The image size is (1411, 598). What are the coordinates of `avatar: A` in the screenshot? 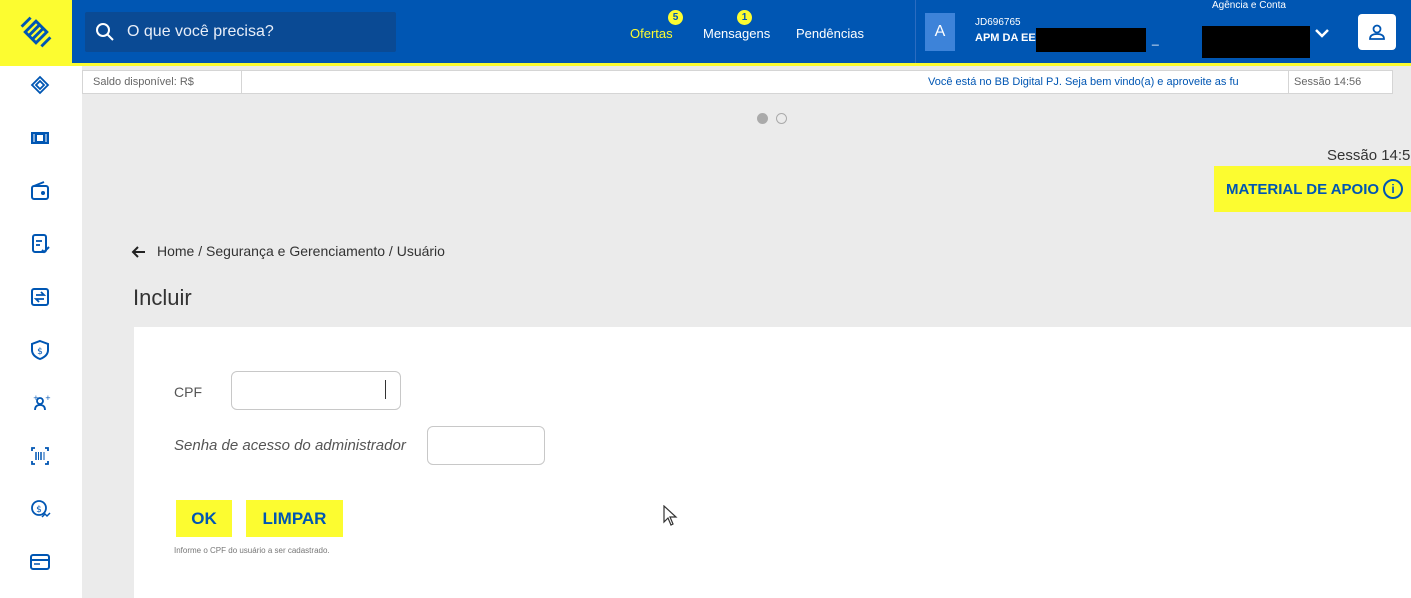 It's located at (940, 32).